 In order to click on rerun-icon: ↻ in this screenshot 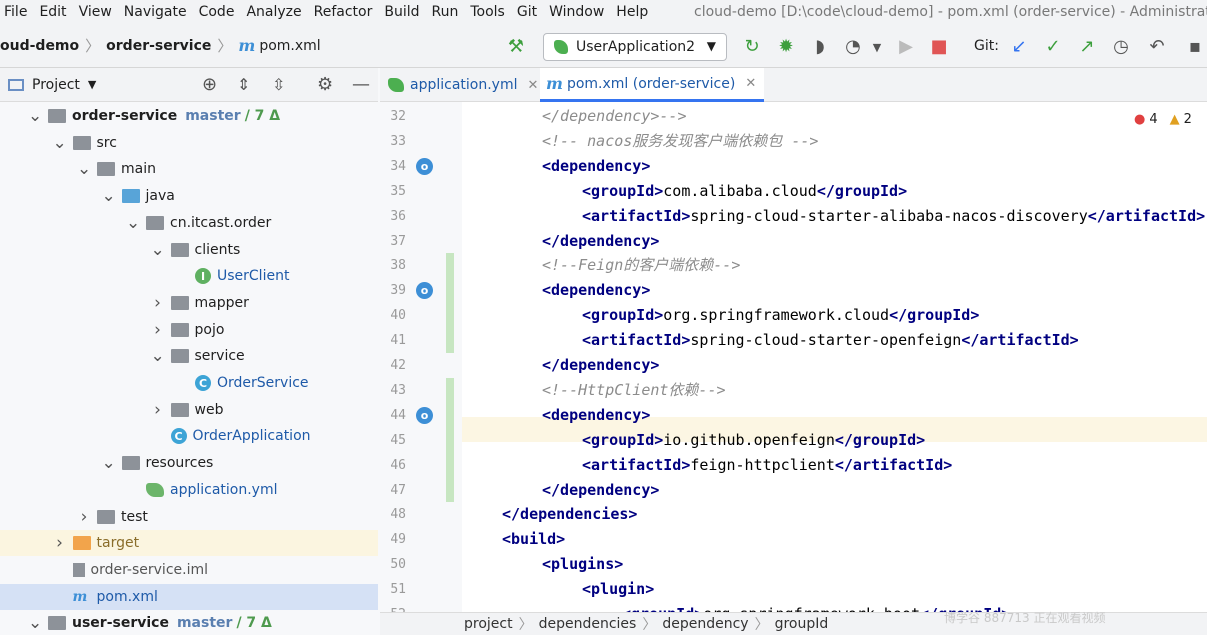, I will do `click(752, 47)`.